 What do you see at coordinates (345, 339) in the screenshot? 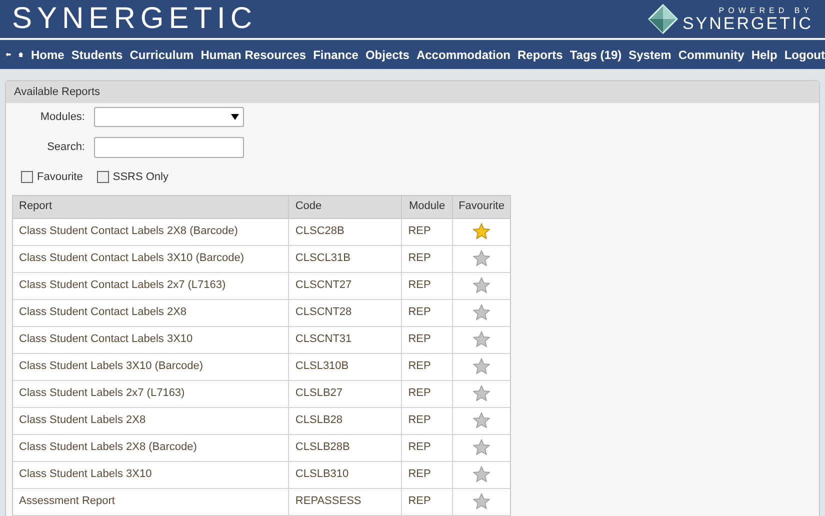
I see `table-cell: CLSCNT31` at bounding box center [345, 339].